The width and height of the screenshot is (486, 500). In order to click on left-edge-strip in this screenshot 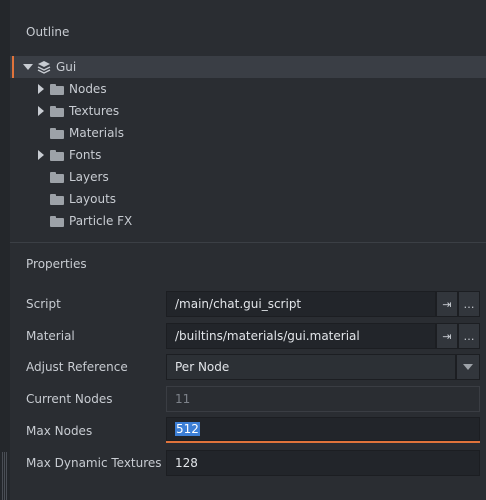, I will do `click(5, 250)`.